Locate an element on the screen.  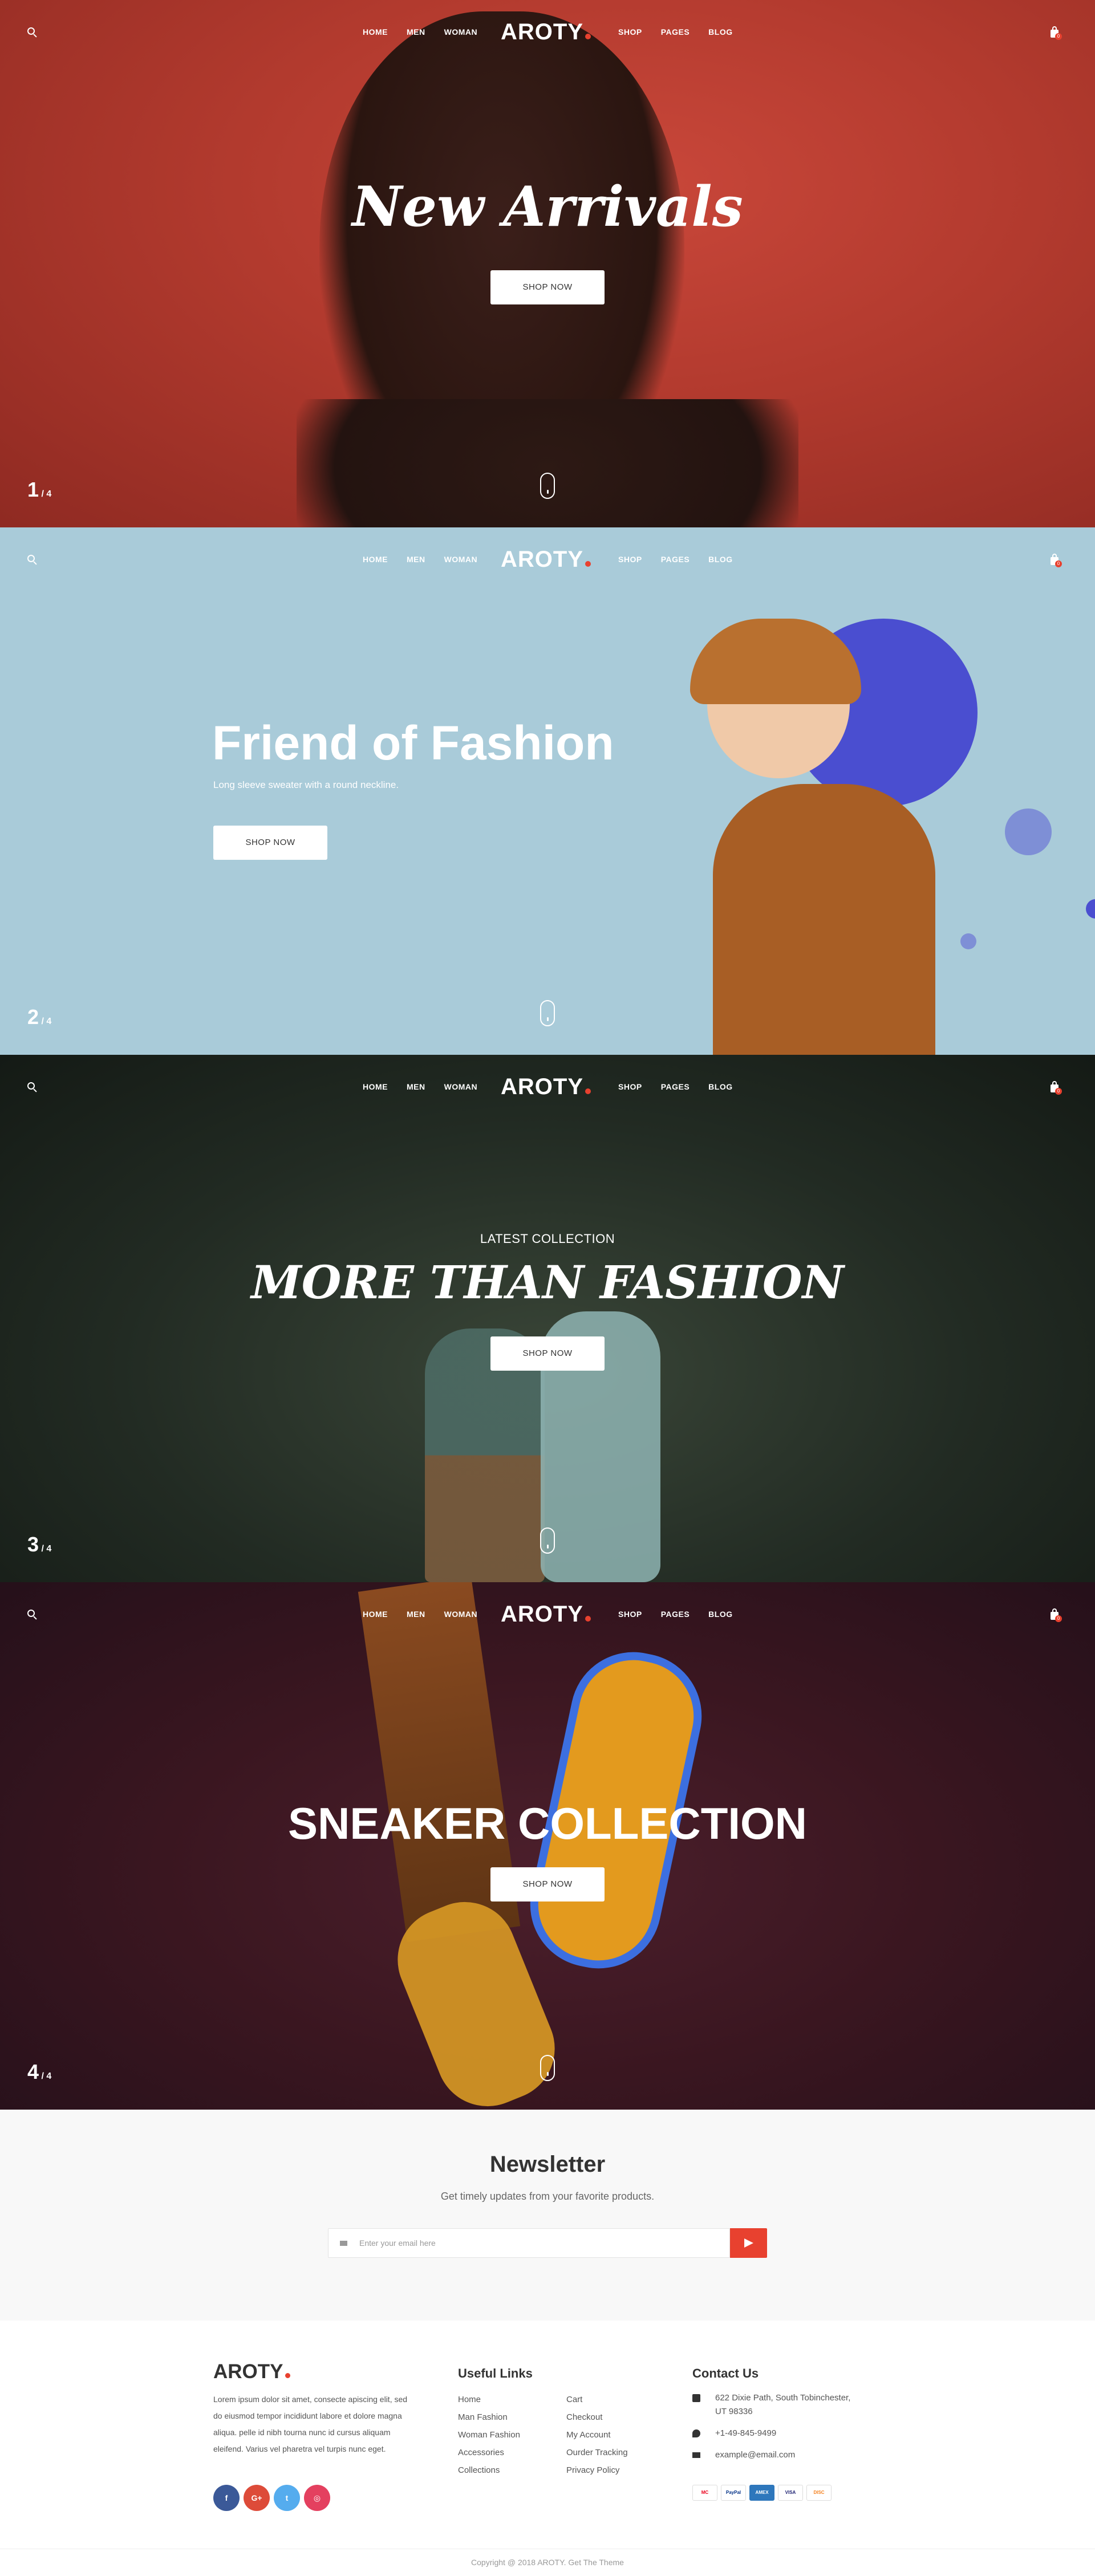
footer-link: Man Fashion is located at coordinates (489, 2421).